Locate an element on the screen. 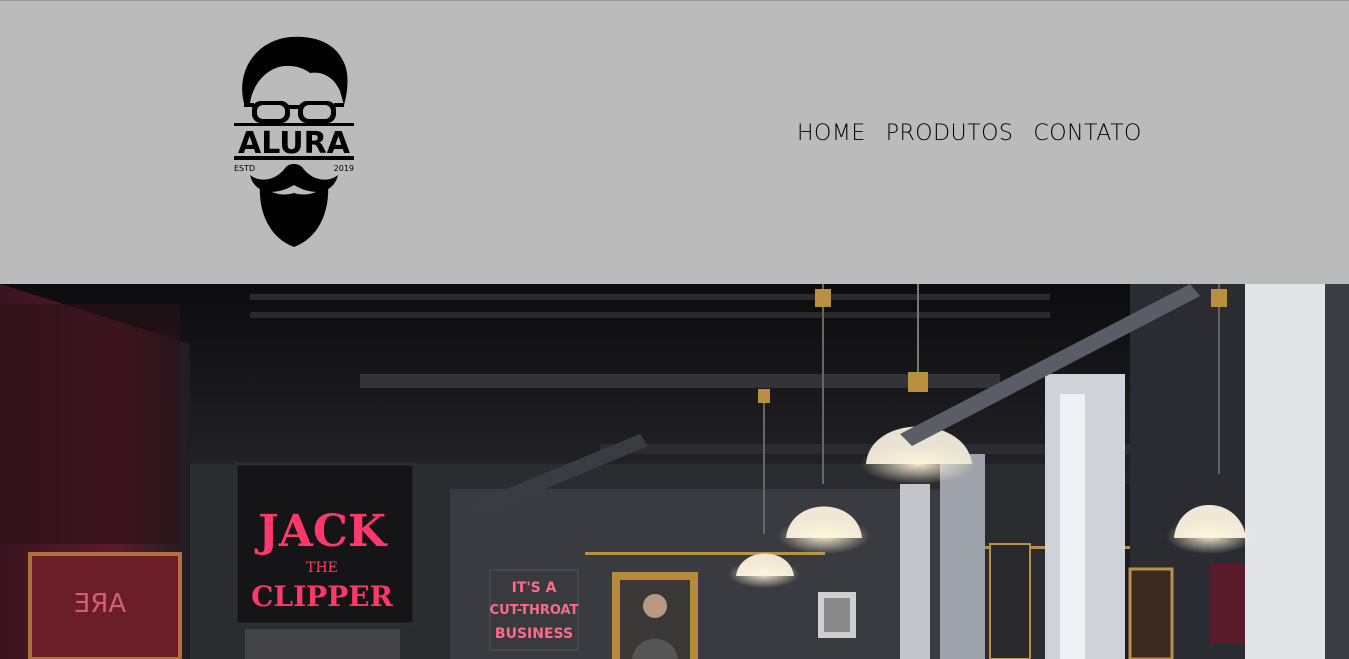 Image resolution: width=1349 pixels, height=659 pixels. neon-sign-line2: THE is located at coordinates (322, 568).